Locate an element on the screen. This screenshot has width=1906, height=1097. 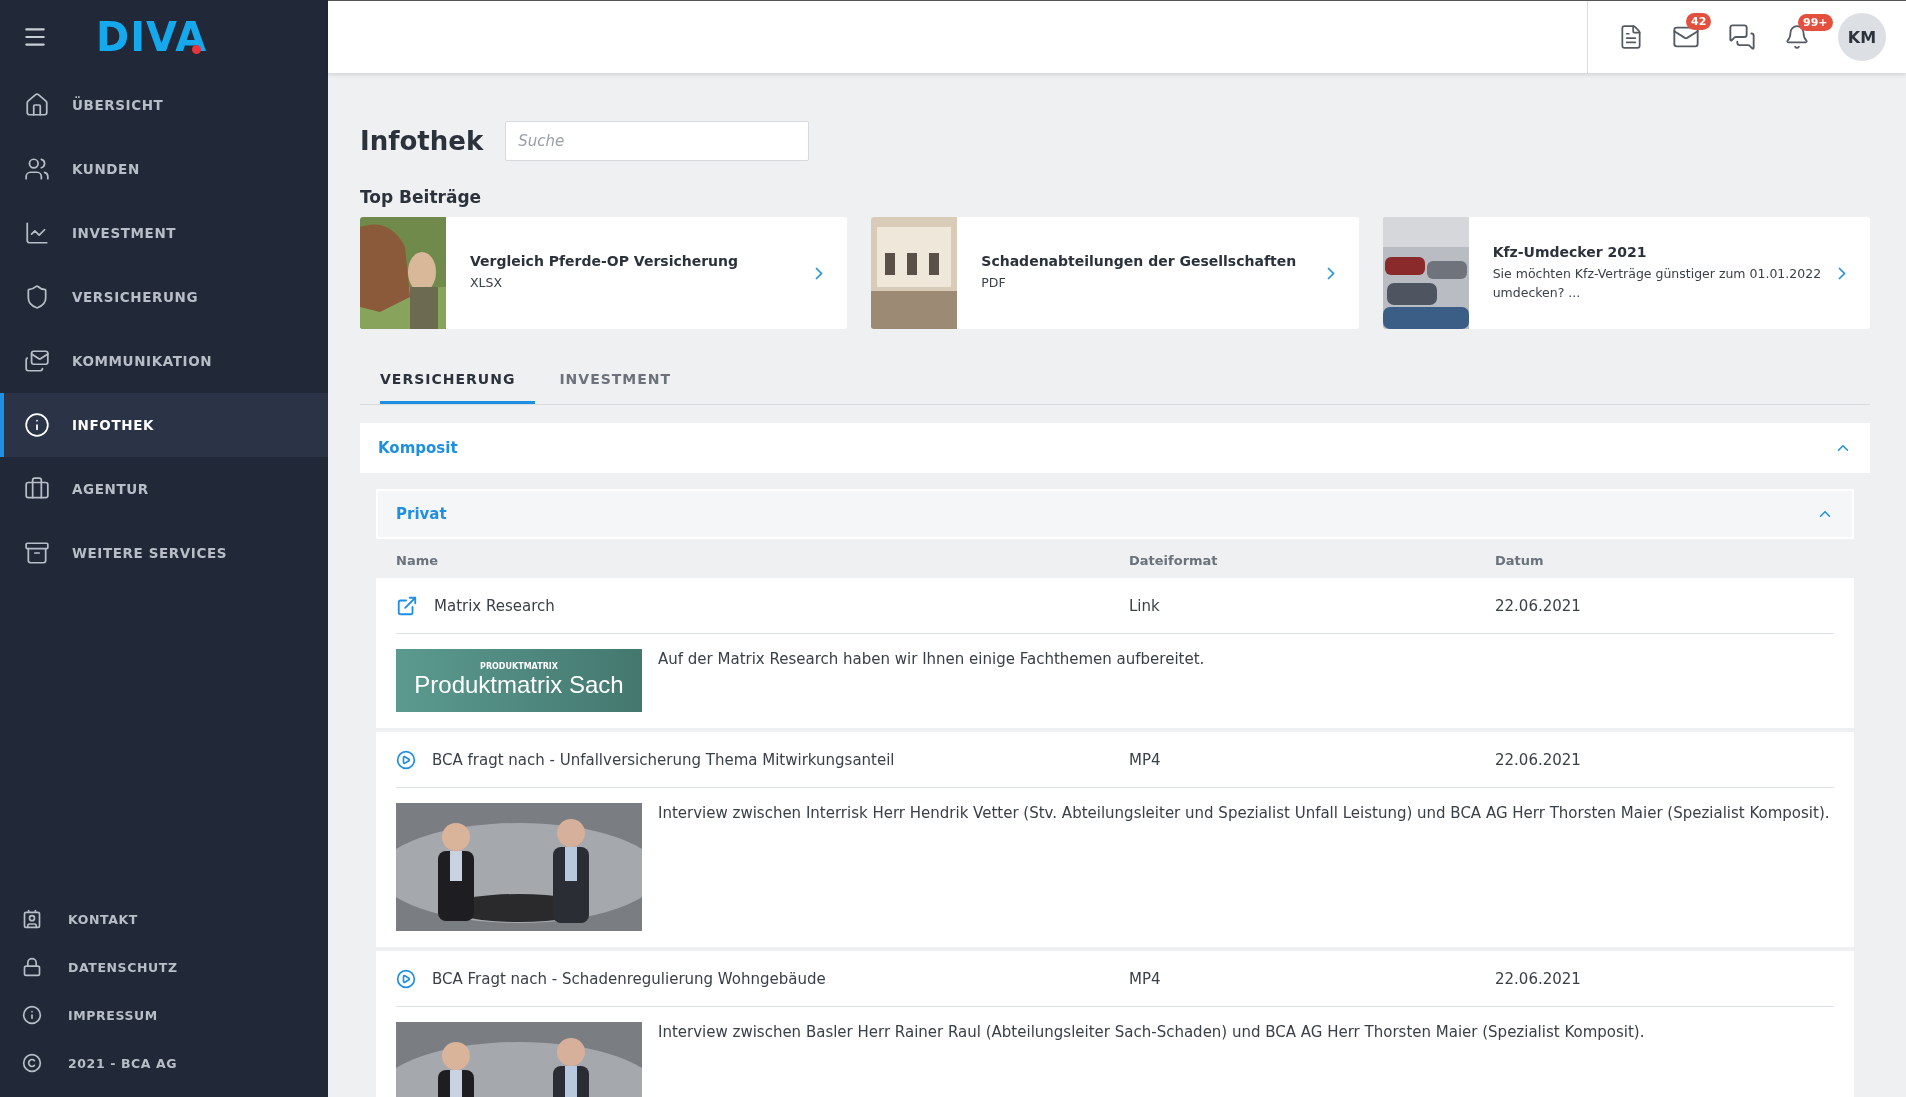
banner-caption: PRODUKTMATRIX is located at coordinates (519, 666).